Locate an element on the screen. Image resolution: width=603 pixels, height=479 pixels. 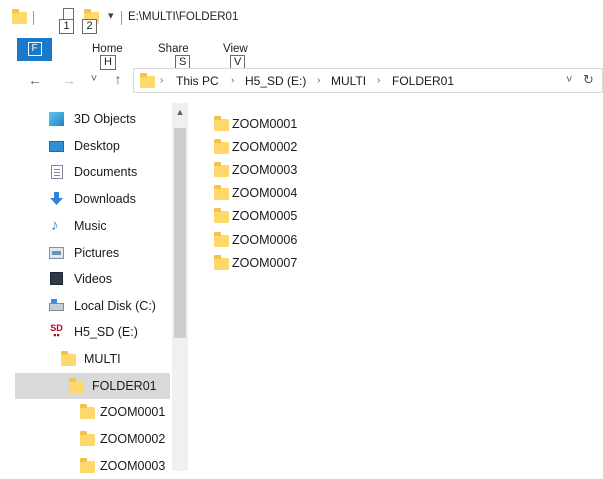
tree-item-multi: MULTI is located at coordinates (92, 359).